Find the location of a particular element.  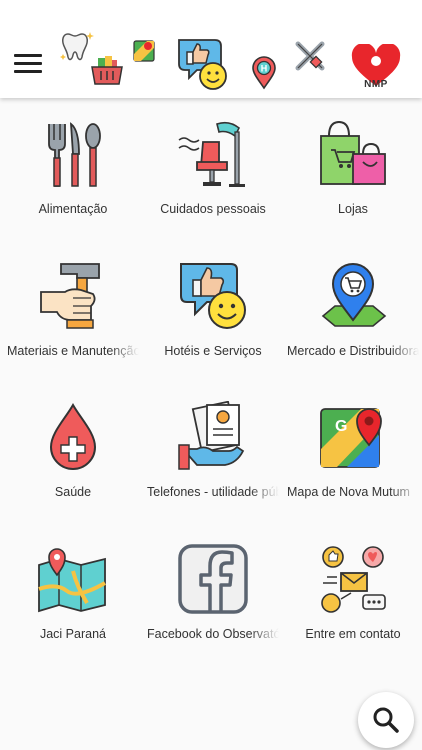

category-lojas: Lojas is located at coordinates (352, 175).